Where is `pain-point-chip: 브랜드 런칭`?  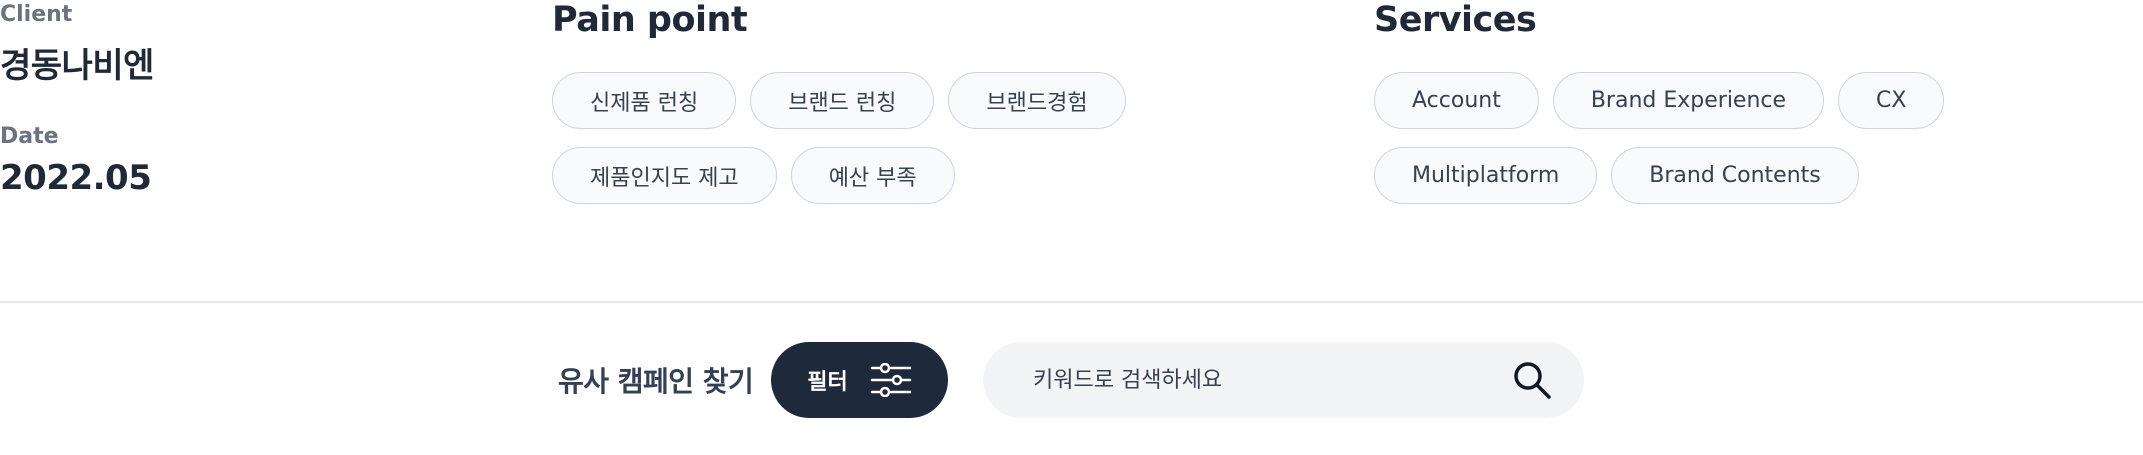
pain-point-chip: 브랜드 런칭 is located at coordinates (842, 100).